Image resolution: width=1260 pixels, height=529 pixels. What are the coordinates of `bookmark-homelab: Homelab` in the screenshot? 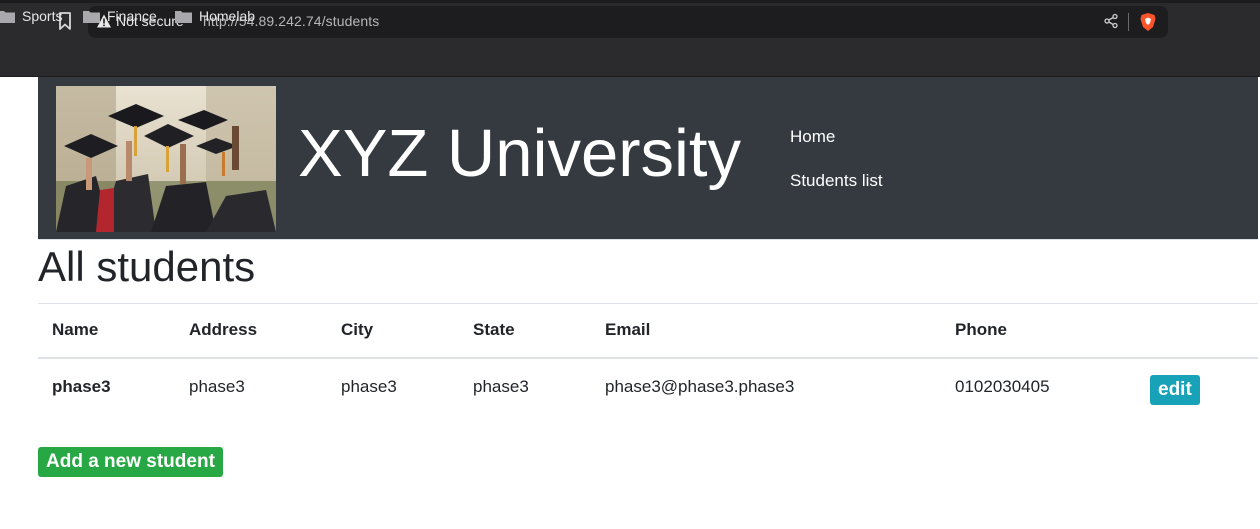 It's located at (215, 16).